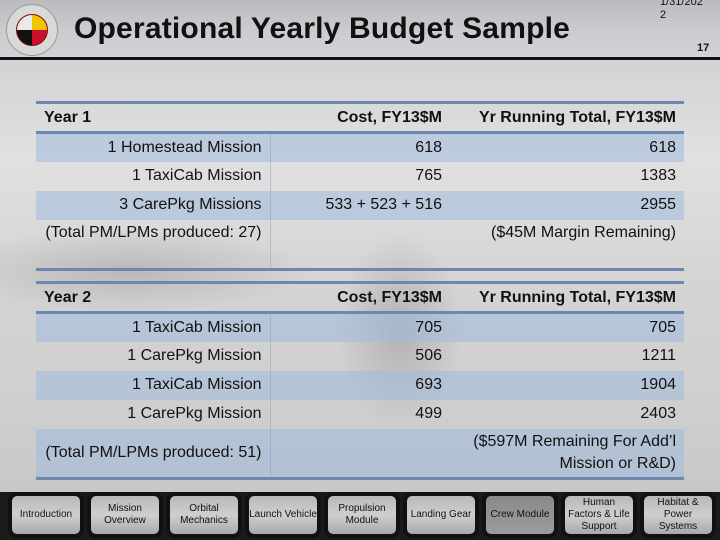 The image size is (720, 540). I want to click on cost-cell: 618, so click(360, 147).